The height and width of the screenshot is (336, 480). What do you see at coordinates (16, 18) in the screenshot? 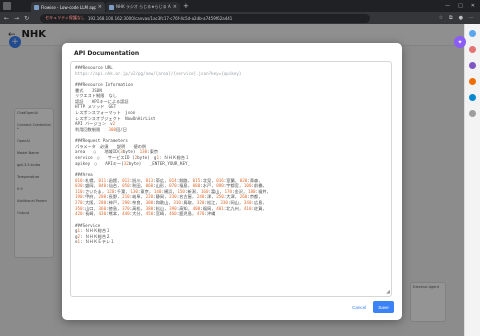
I see `forward-icon: →` at bounding box center [16, 18].